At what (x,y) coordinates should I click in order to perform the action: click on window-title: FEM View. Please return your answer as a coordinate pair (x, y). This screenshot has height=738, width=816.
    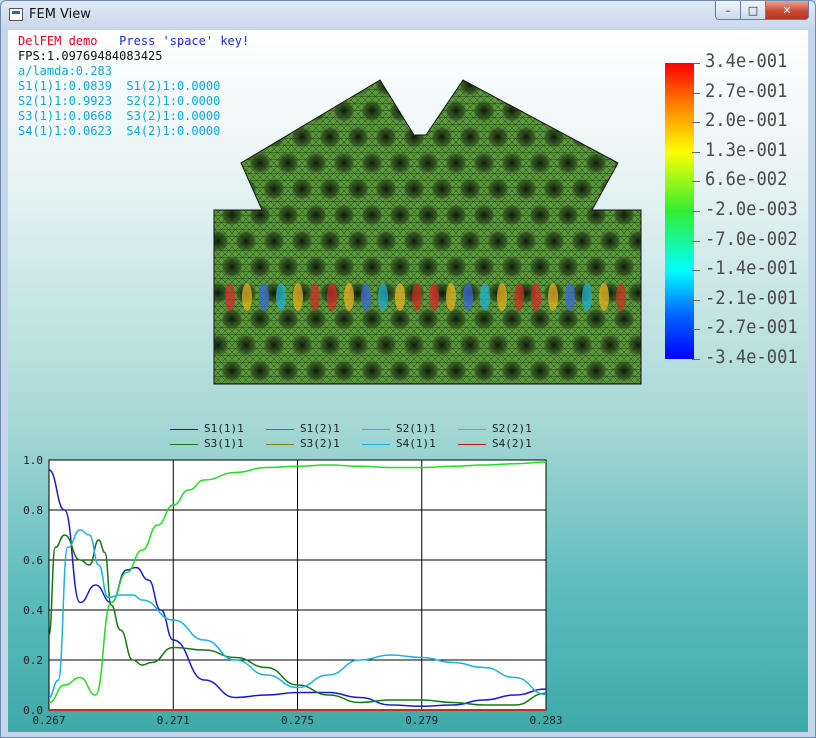
    Looking at the image, I should click on (60, 14).